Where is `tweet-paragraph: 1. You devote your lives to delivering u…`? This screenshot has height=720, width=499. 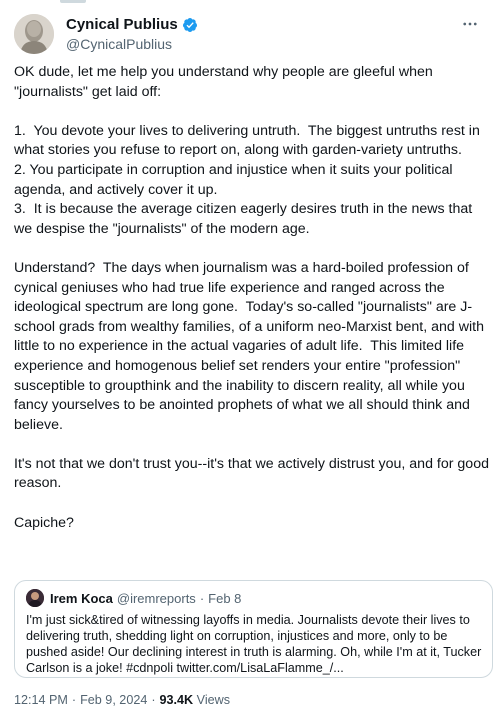 tweet-paragraph: 1. You devote your lives to delivering u… is located at coordinates (249, 140).